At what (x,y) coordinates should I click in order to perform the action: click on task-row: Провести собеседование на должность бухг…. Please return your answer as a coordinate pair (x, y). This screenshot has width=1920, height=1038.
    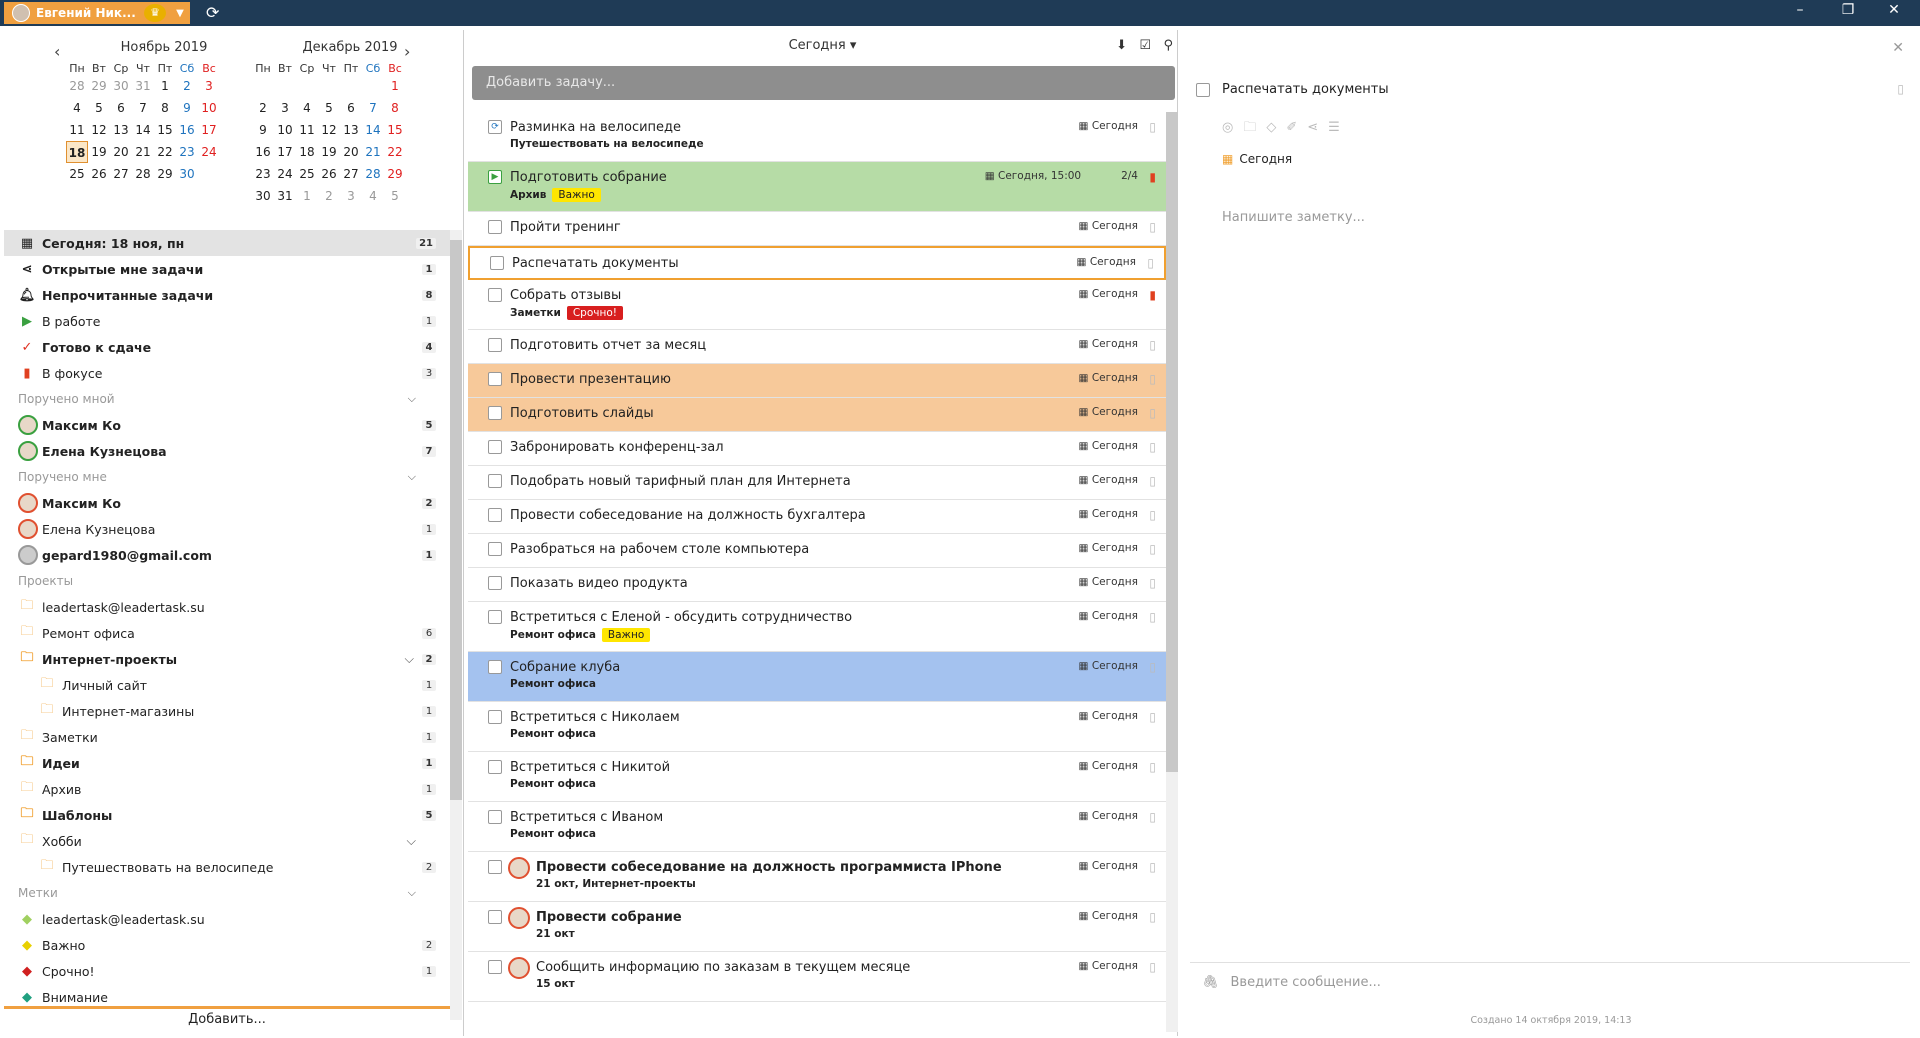
    Looking at the image, I should click on (817, 517).